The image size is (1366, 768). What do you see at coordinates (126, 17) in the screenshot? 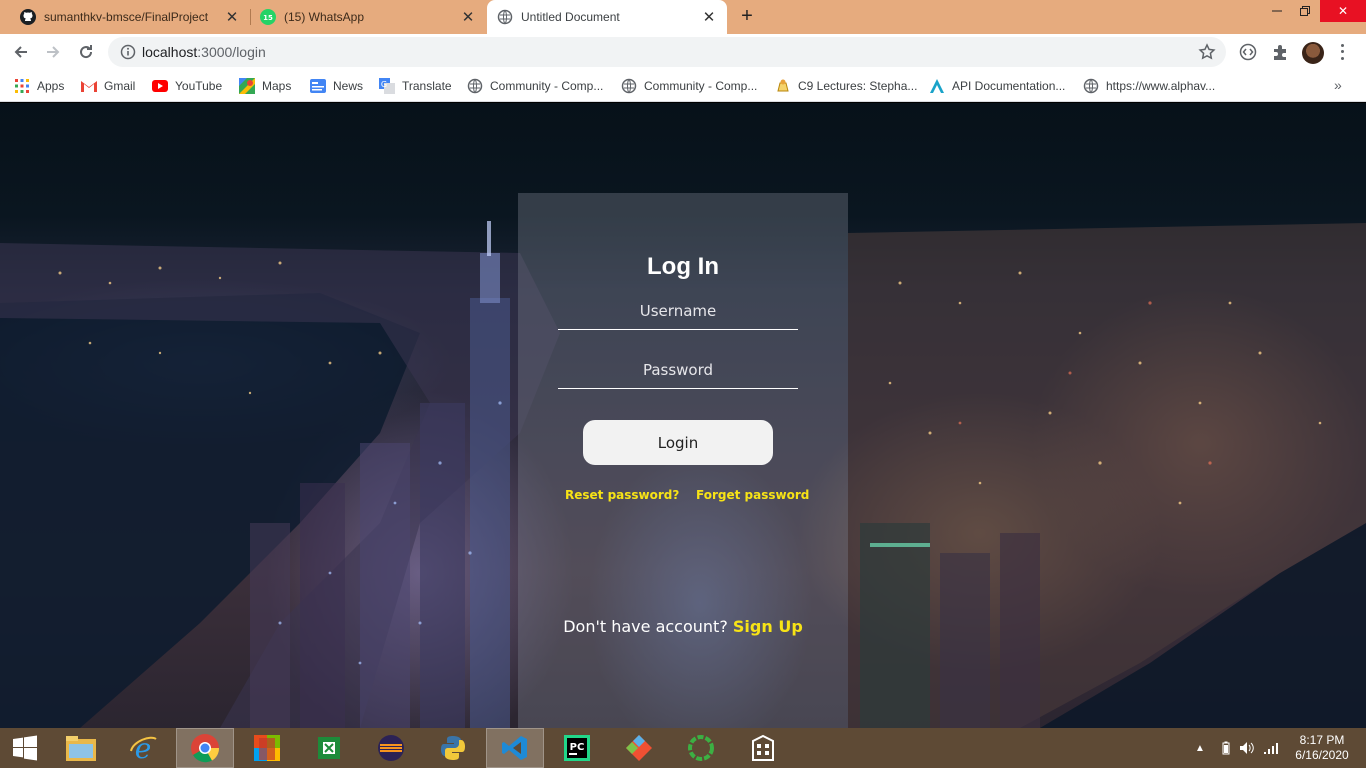
I see `tab-title: sumanthkv-bmsce/FinalProject` at bounding box center [126, 17].